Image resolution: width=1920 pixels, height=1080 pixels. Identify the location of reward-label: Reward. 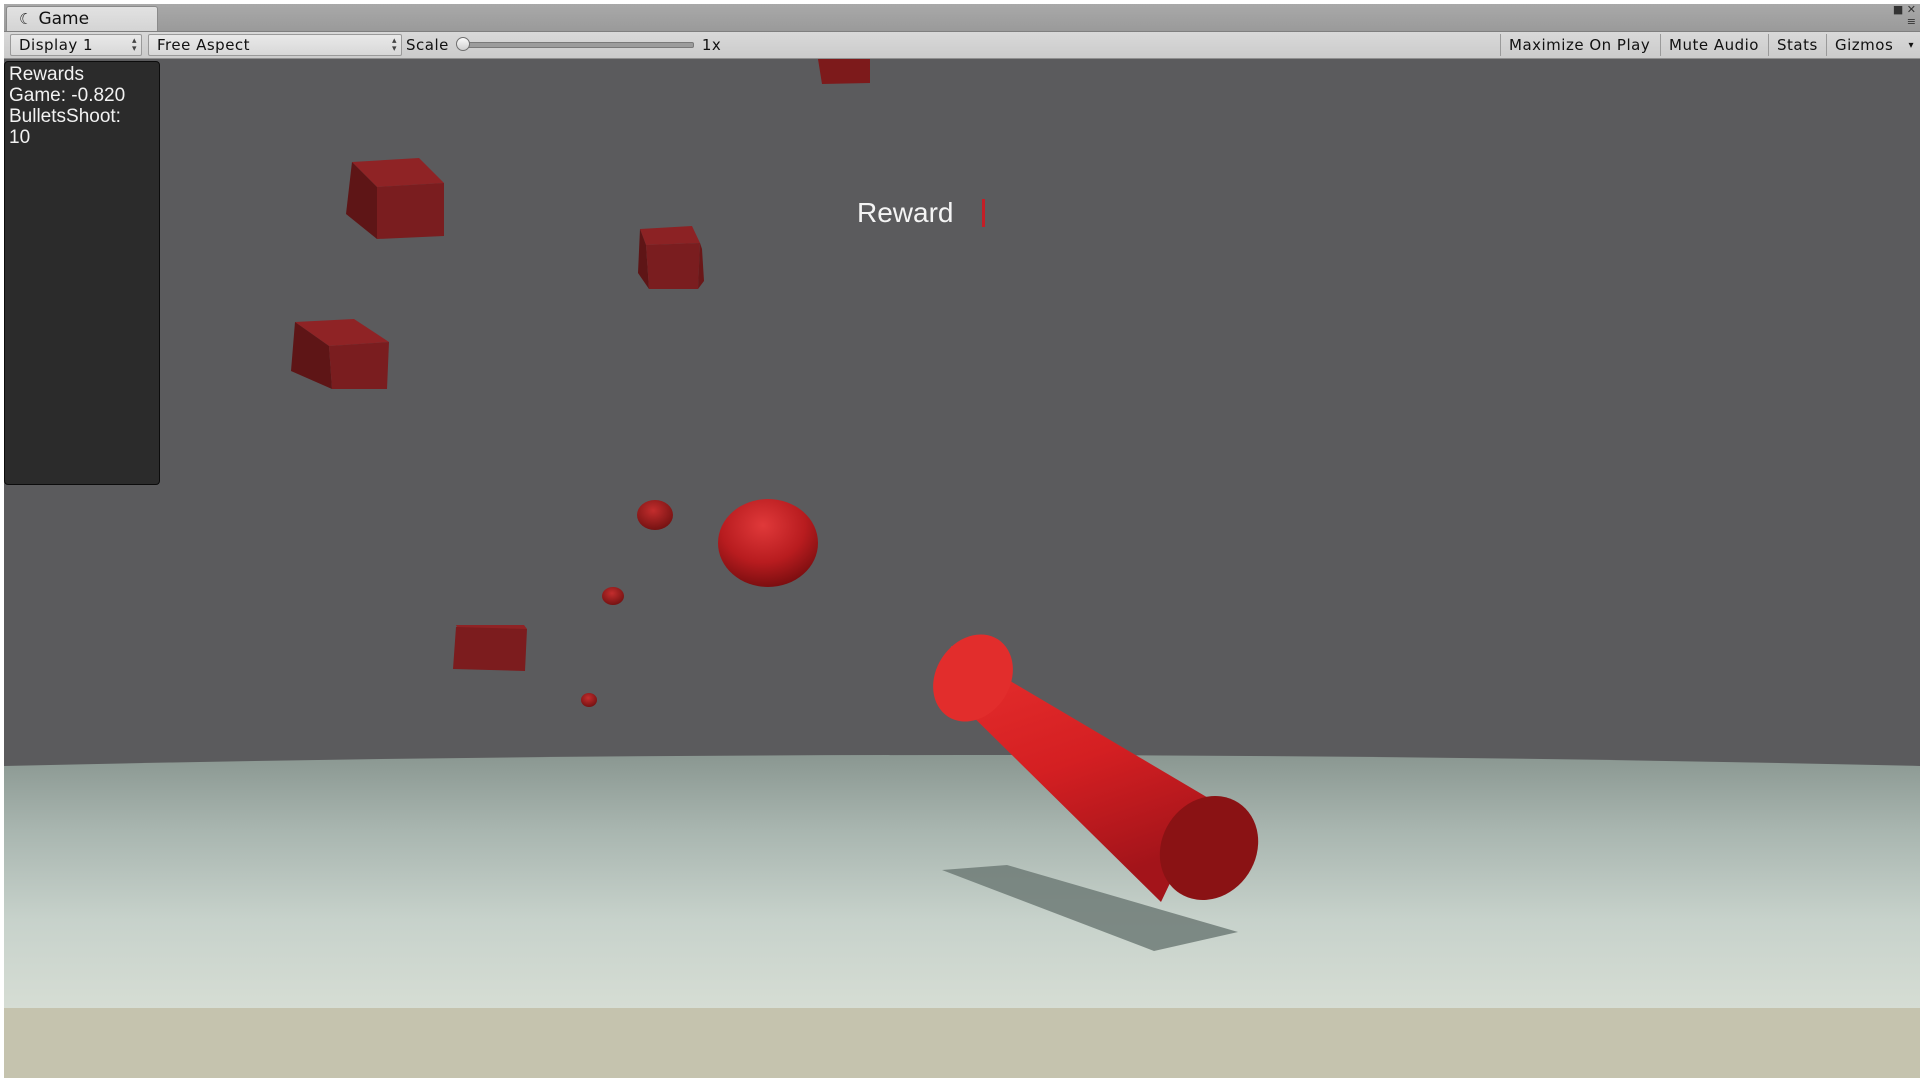
(905, 212).